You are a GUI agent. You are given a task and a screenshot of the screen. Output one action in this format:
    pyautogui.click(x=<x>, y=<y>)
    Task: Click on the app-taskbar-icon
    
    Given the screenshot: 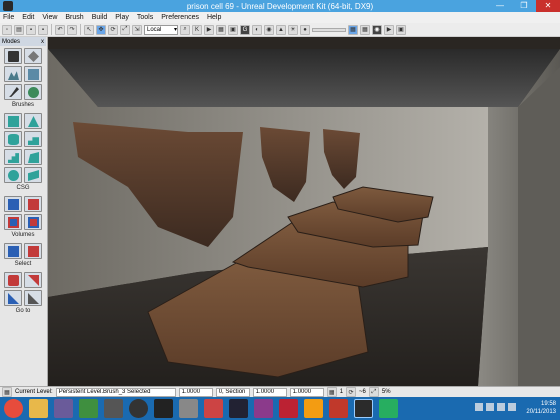 What is the action you would take?
    pyautogui.click(x=63, y=408)
    